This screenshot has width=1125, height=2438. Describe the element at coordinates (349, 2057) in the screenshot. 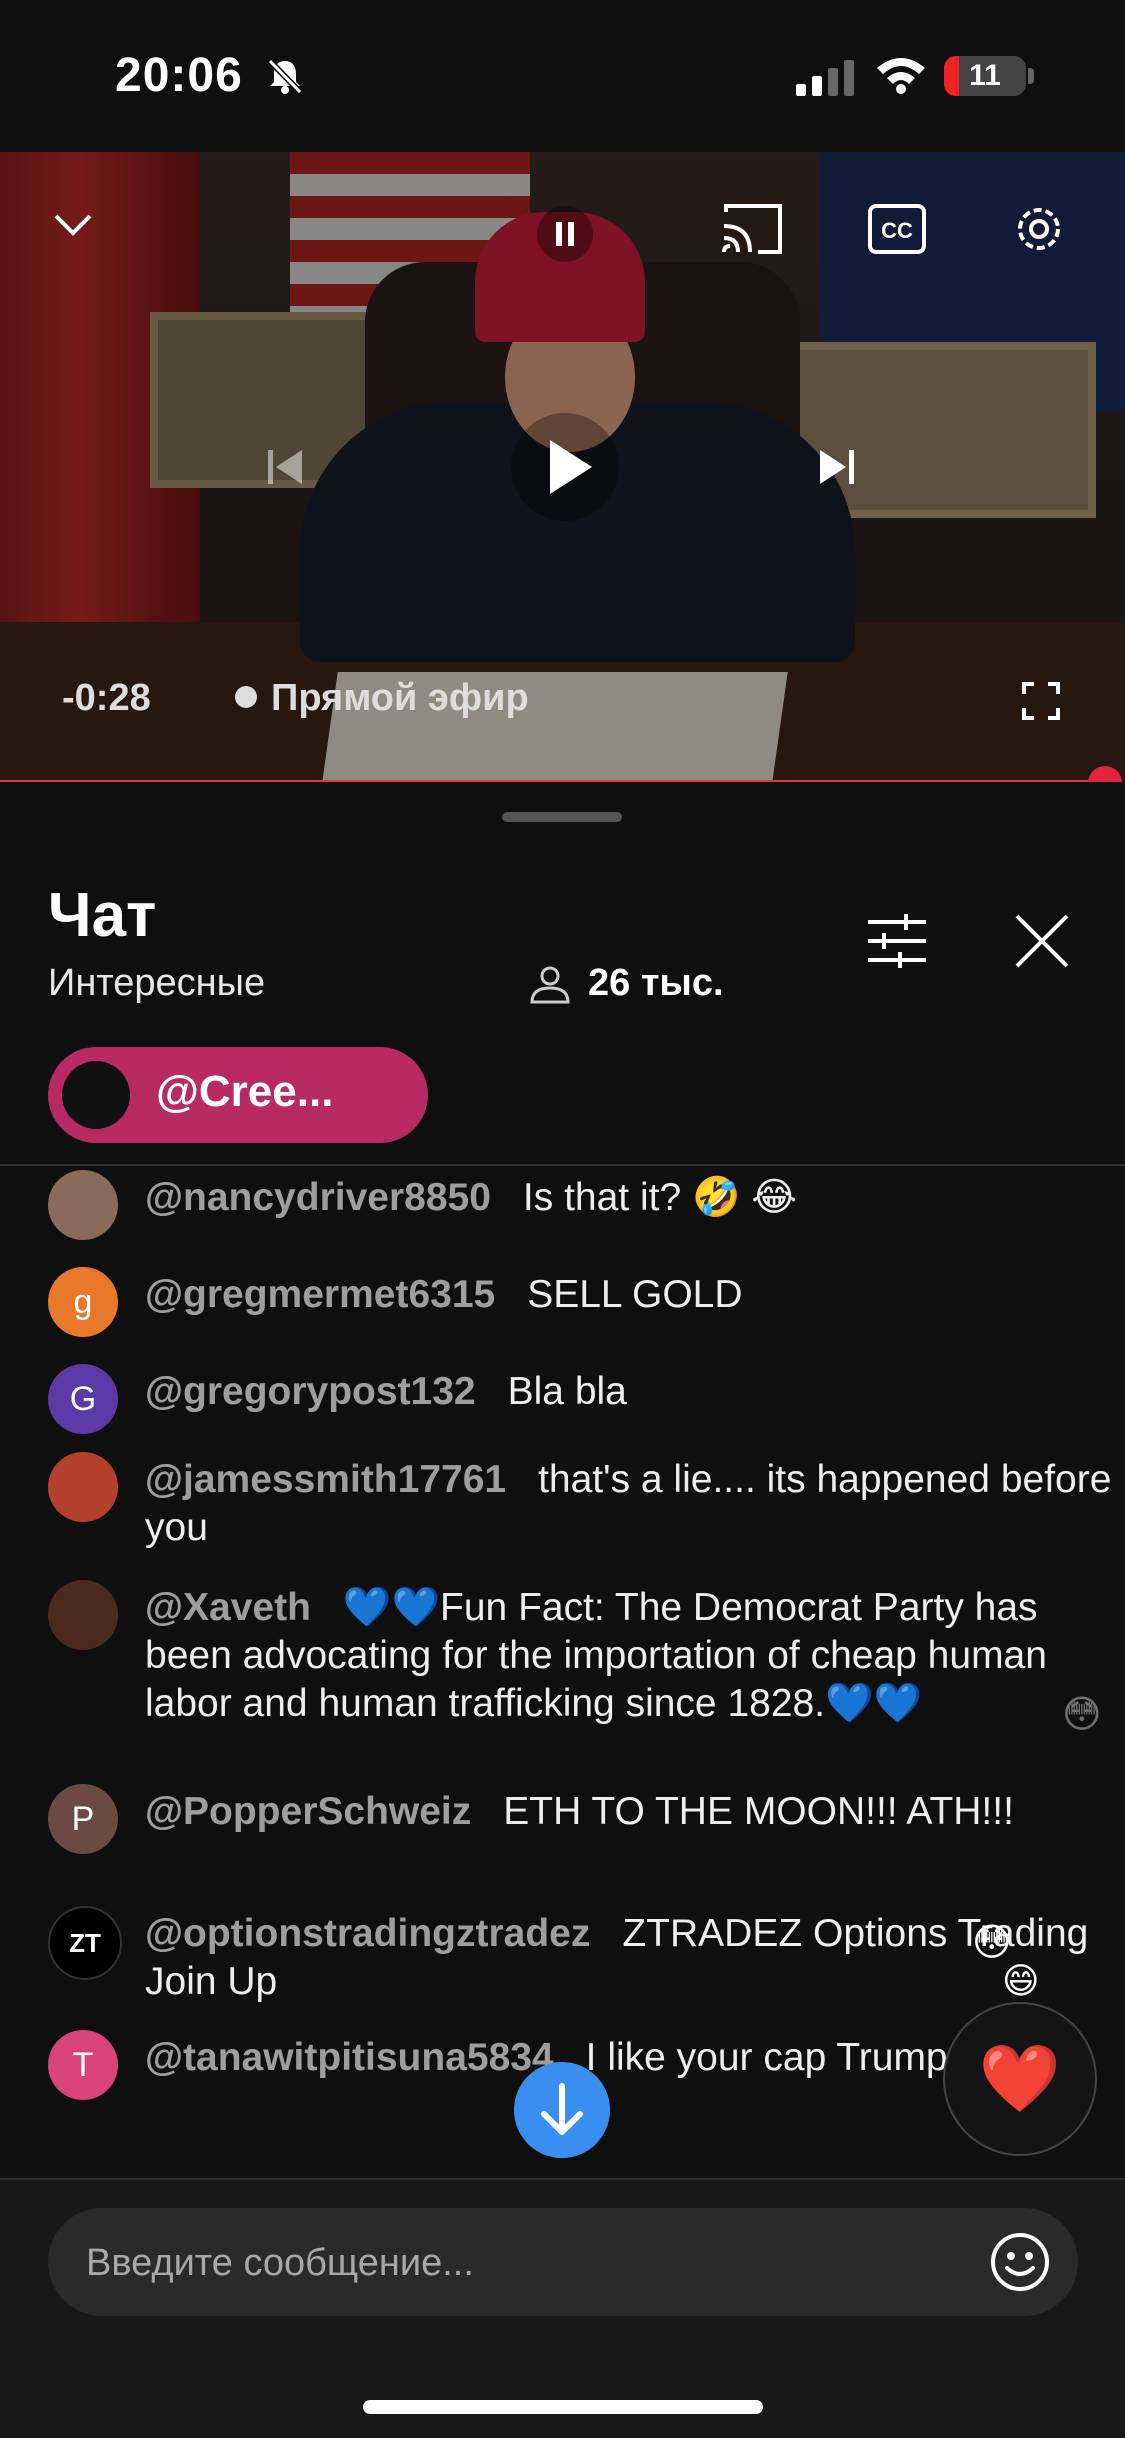

I see `message-author: @tanawitpitisuna5834` at that location.